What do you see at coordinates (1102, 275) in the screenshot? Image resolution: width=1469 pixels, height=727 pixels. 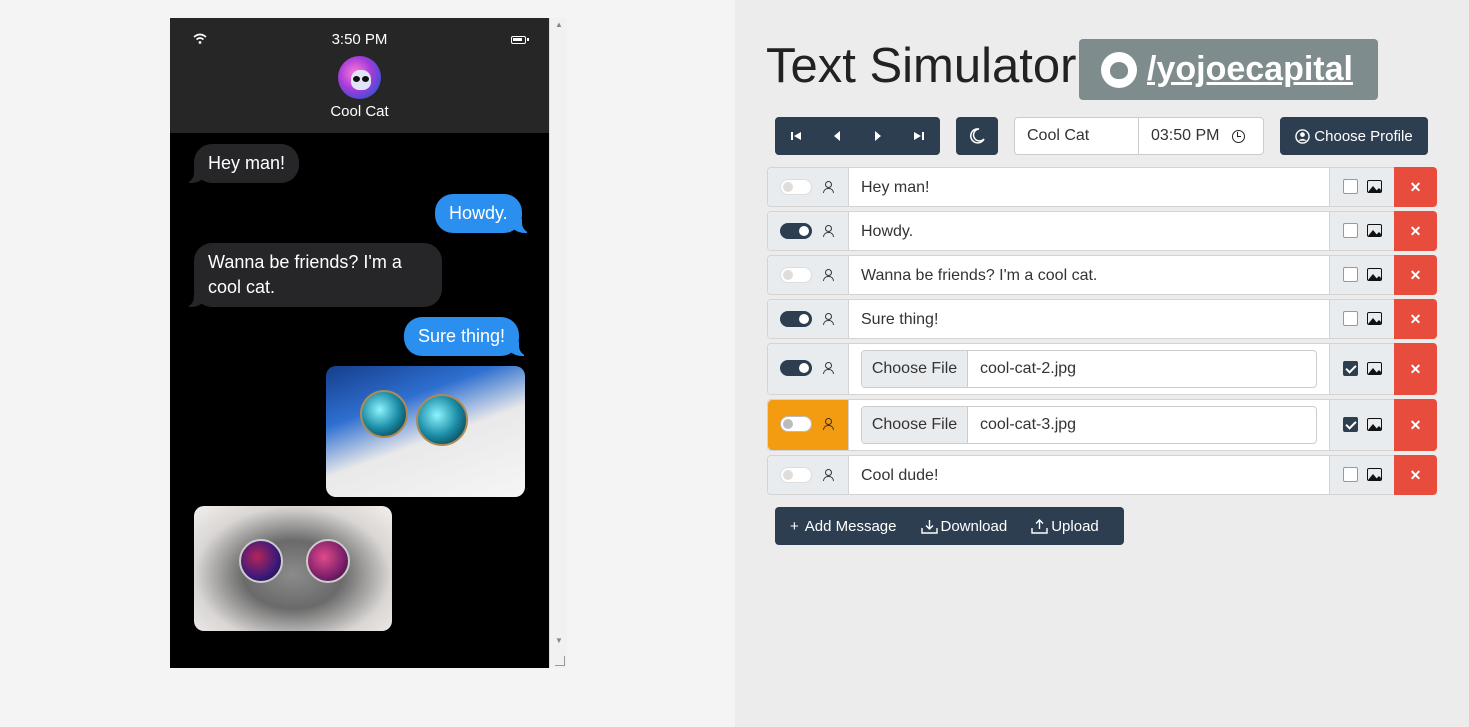 I see `message-row: Wanna be friends? I'm a cool cat. ✕` at bounding box center [1102, 275].